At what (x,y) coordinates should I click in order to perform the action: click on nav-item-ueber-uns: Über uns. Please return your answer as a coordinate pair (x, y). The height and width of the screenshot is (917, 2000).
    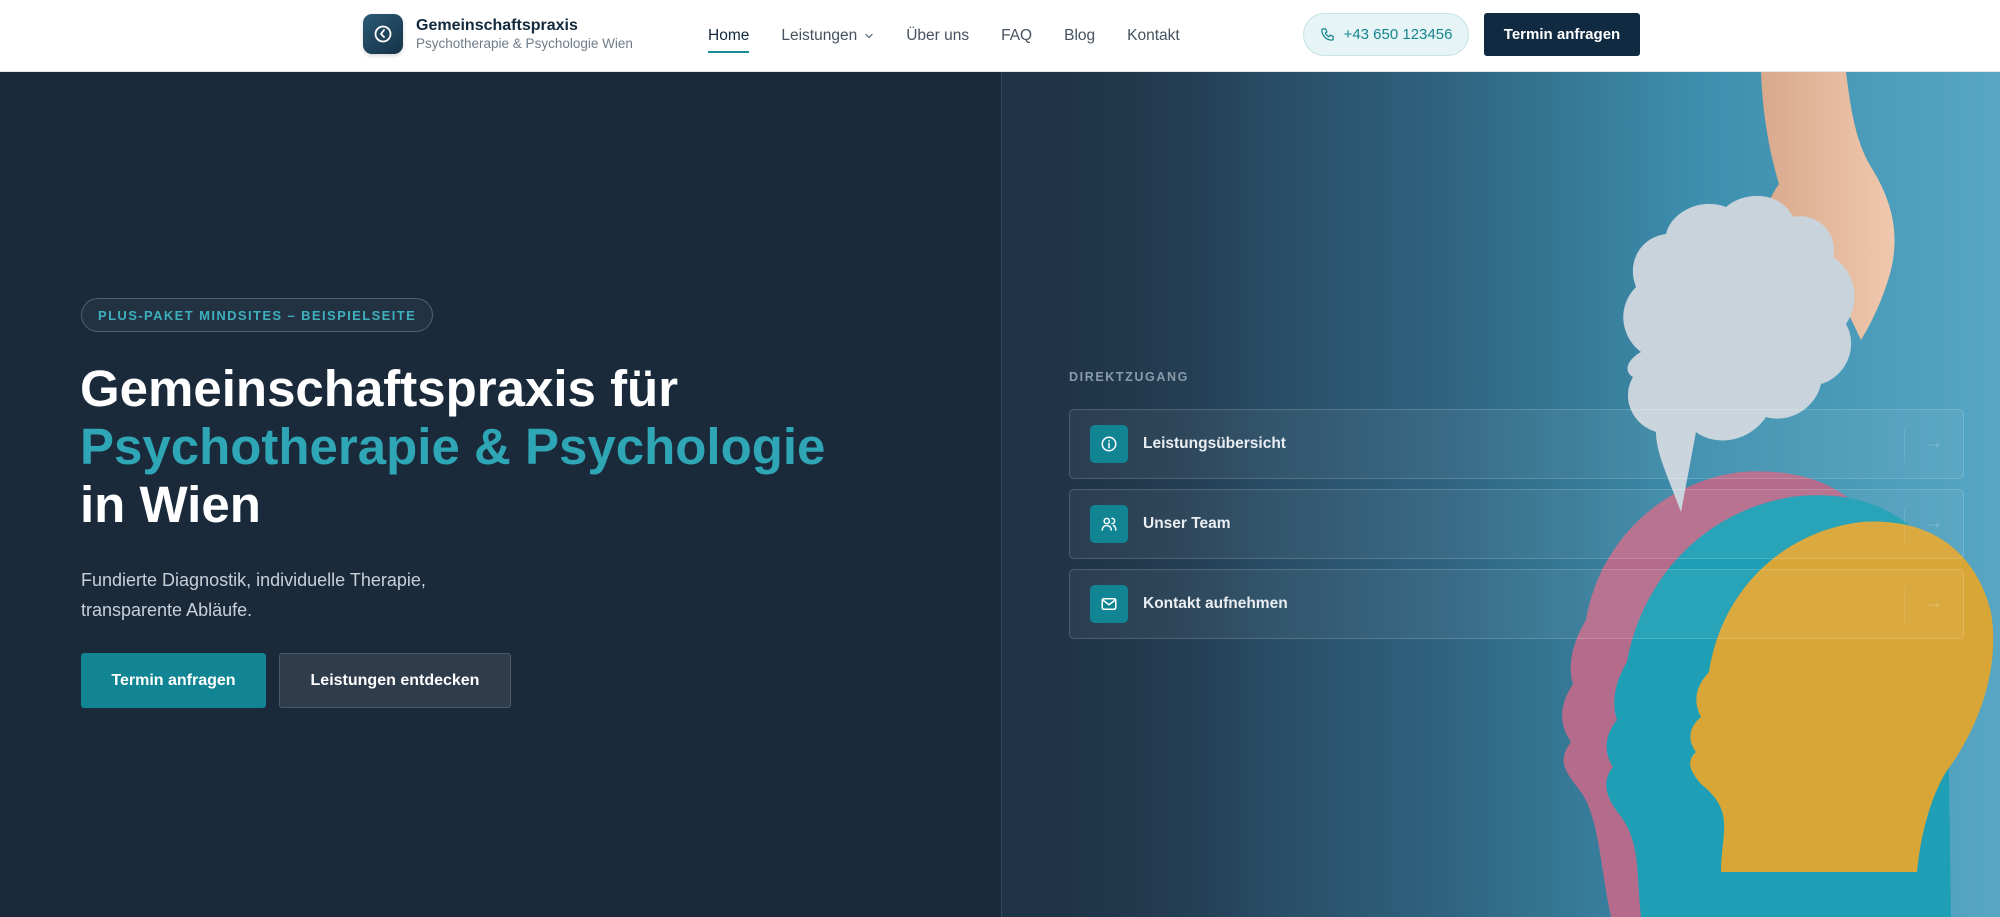
    Looking at the image, I should click on (937, 36).